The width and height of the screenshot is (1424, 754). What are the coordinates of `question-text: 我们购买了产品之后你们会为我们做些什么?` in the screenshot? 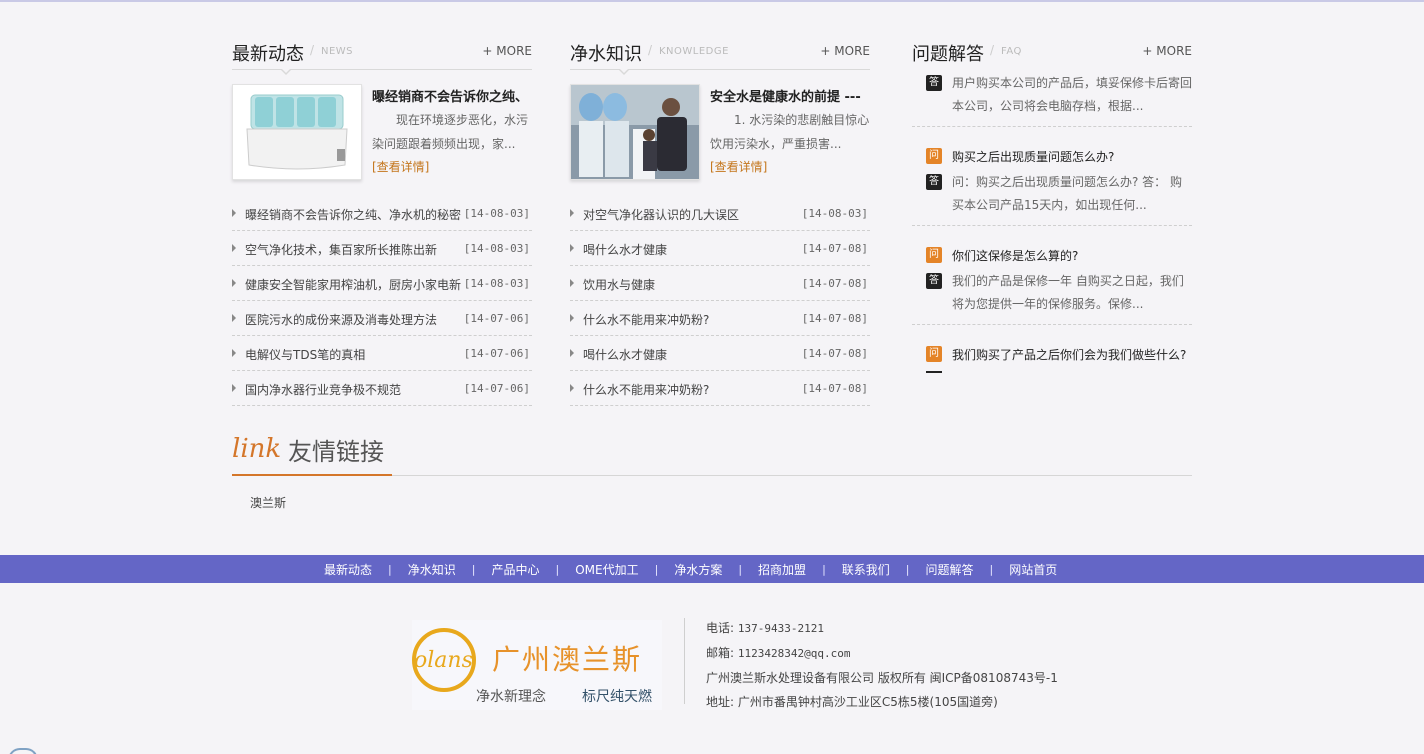 It's located at (1069, 354).